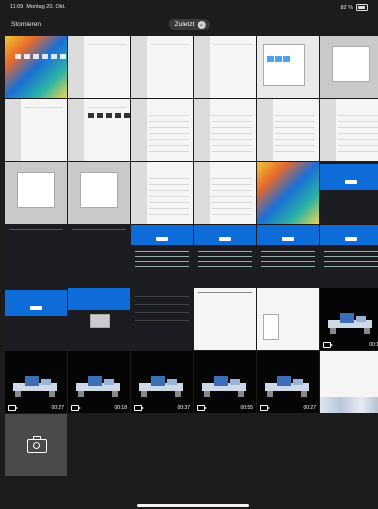 Image resolution: width=378 pixels, height=509 pixels. What do you see at coordinates (99, 382) in the screenshot?
I see `photo-thumbnail: 00:18` at bounding box center [99, 382].